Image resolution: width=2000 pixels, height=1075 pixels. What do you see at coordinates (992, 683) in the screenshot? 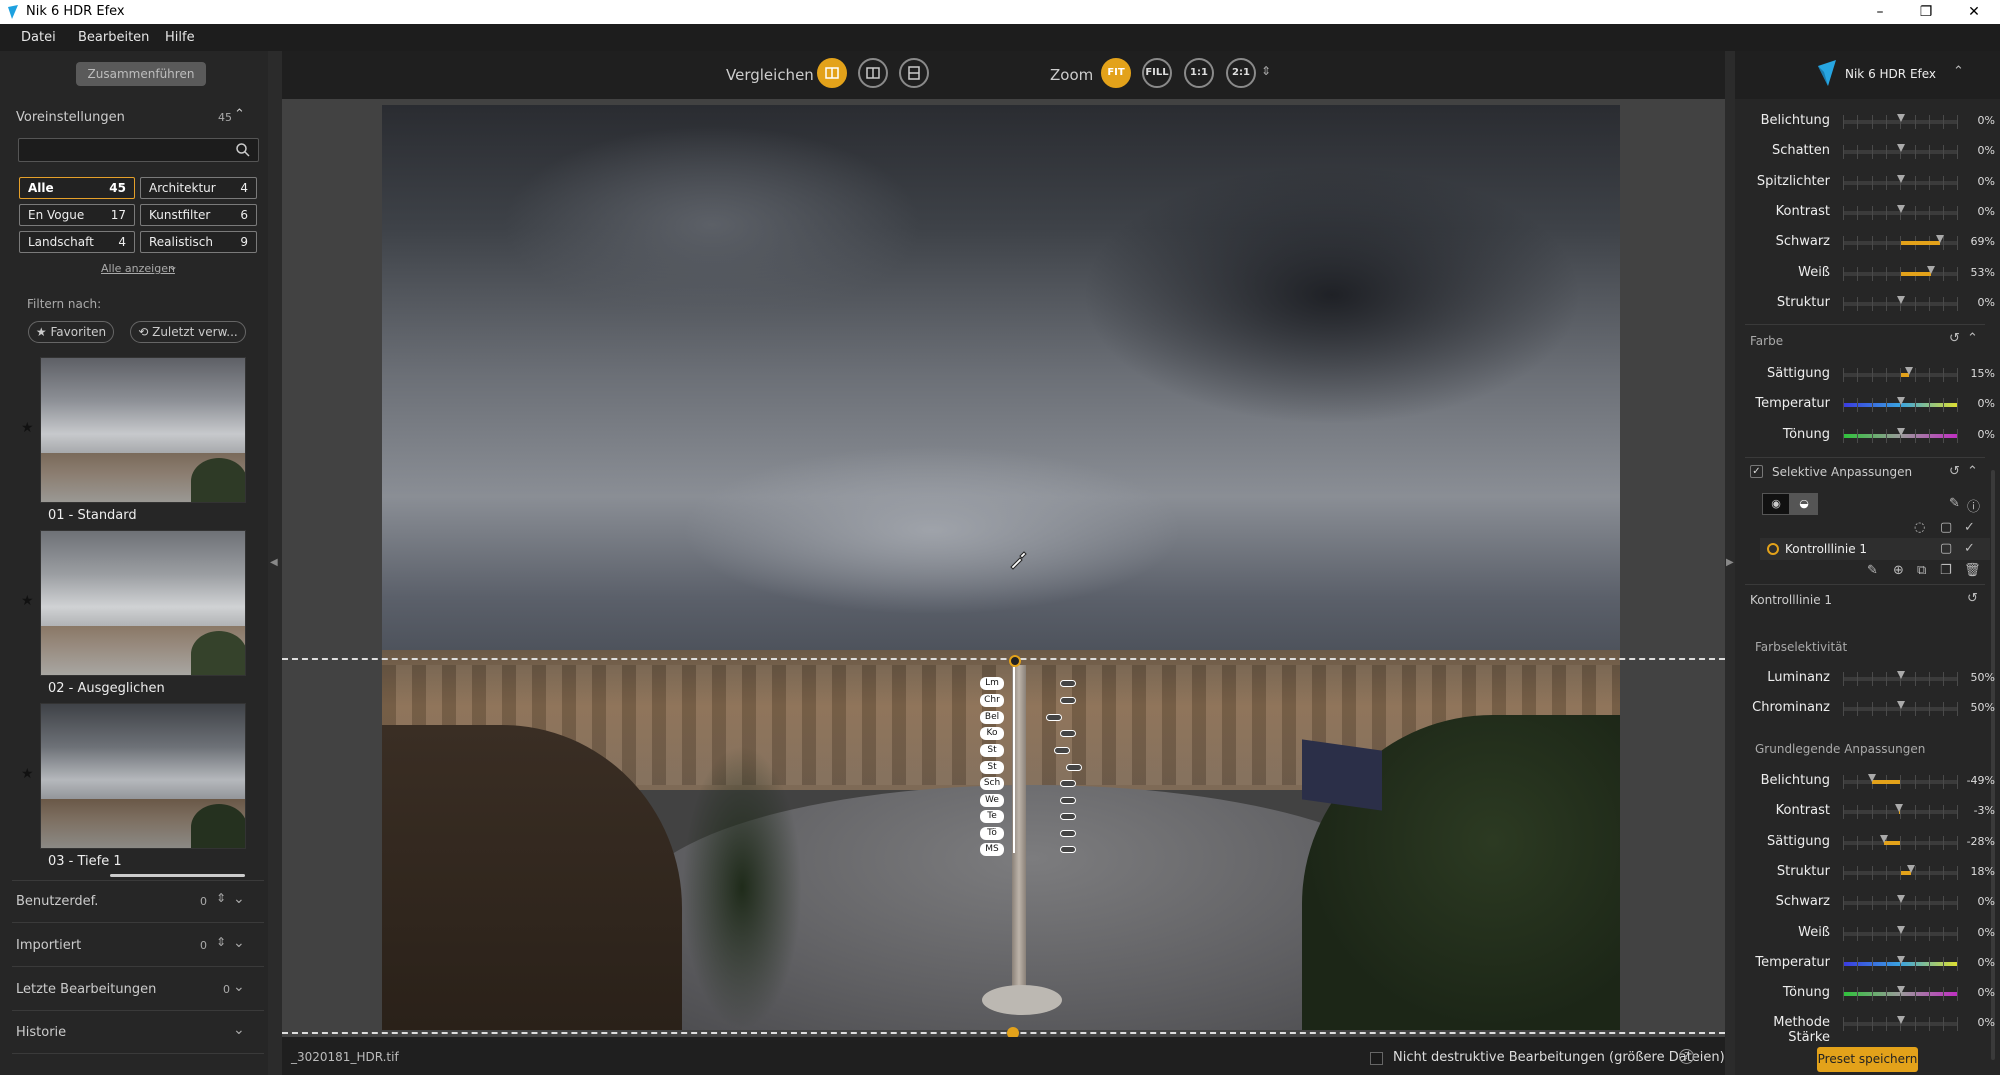
I see `control-label-lm: Lm` at bounding box center [992, 683].